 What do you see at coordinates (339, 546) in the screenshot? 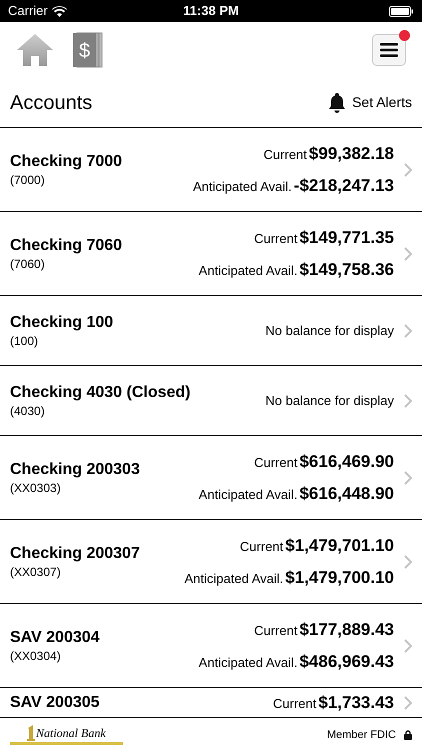
I see `balance-amount: $1,479,701.10` at bounding box center [339, 546].